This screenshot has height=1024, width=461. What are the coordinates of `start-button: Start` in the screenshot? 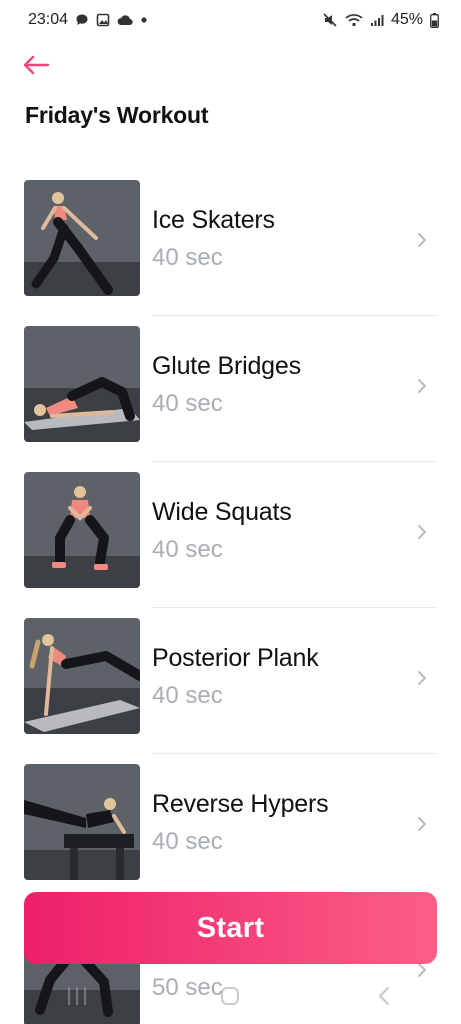 It's located at (230, 928).